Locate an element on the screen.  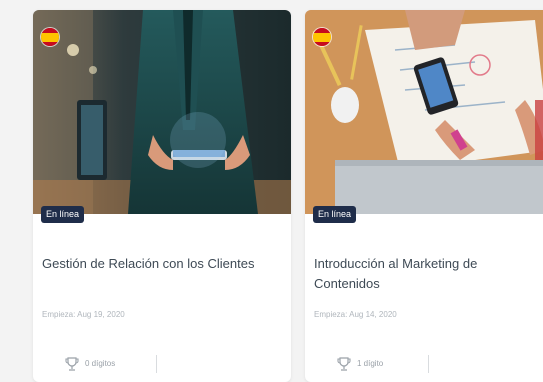
start-date: Empieza: Aug 14, 2020 is located at coordinates (355, 314).